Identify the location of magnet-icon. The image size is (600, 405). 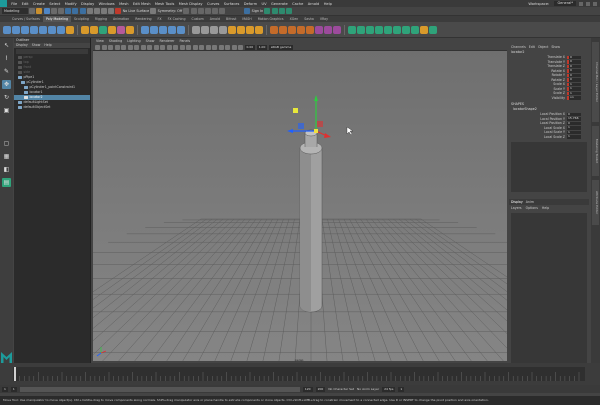
(118, 11).